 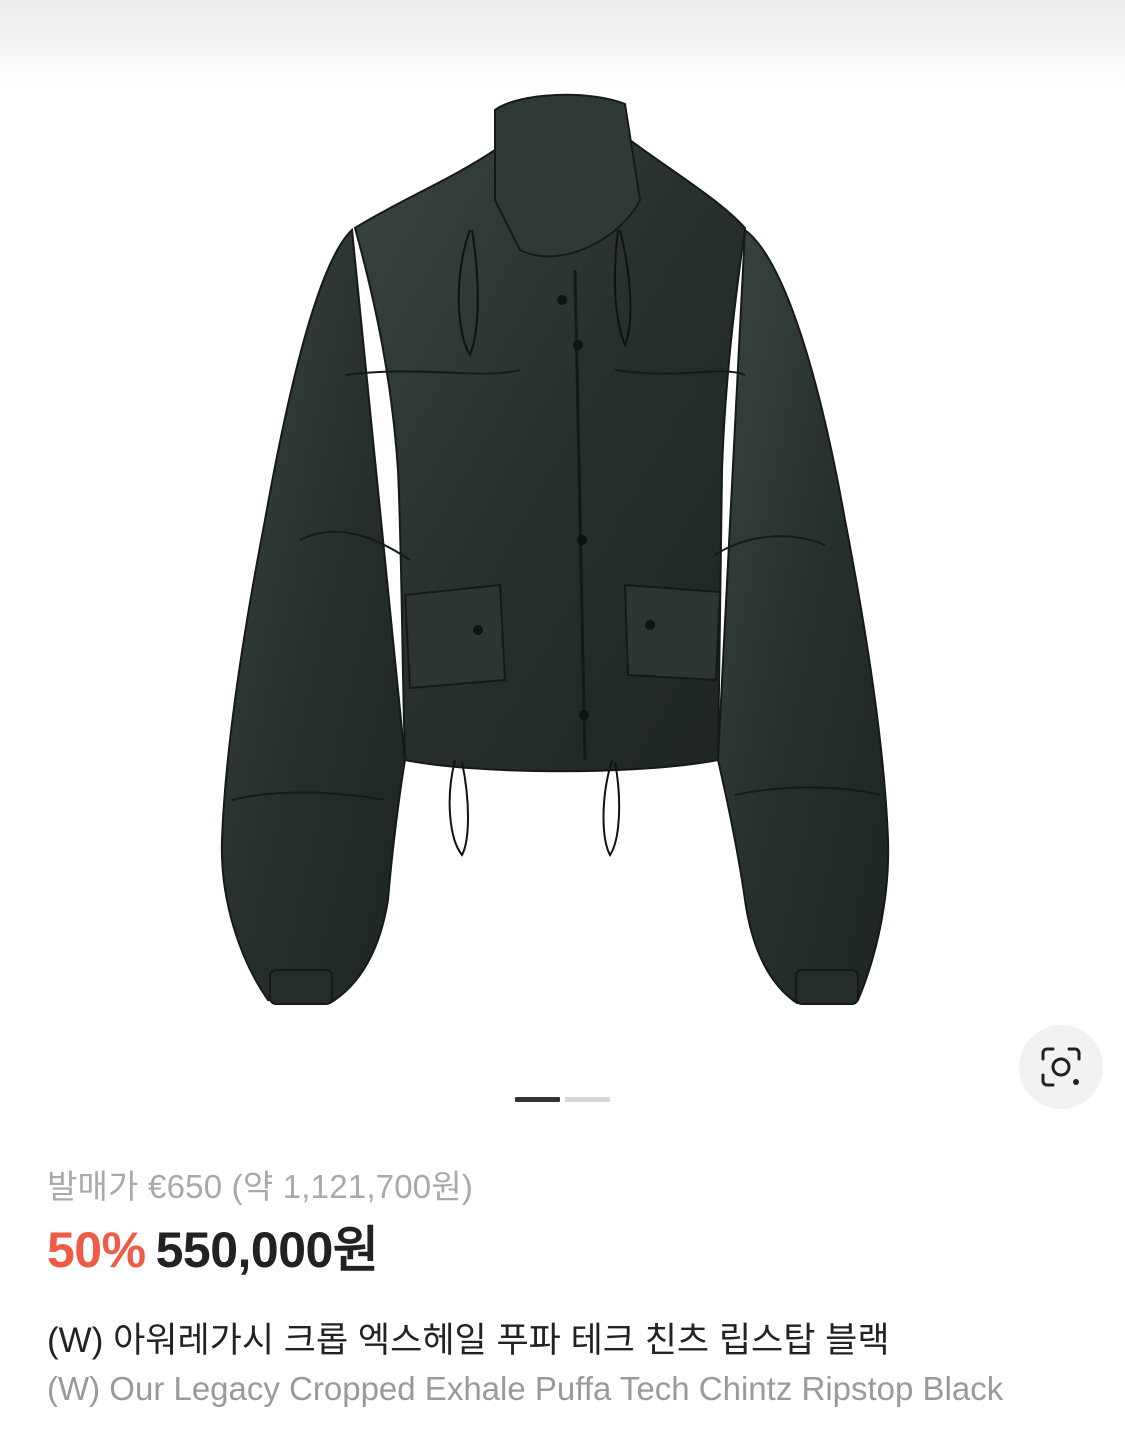 I want to click on original-price: 발매가 €650 (약 1,121,700원), so click(x=260, y=1186).